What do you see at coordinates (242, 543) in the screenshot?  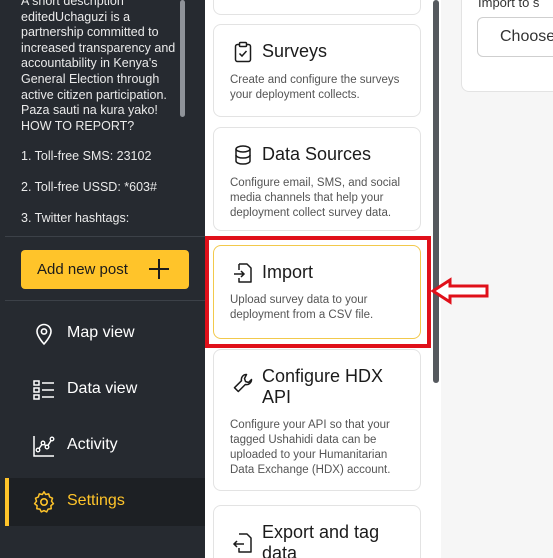 I see `file-export-icon` at bounding box center [242, 543].